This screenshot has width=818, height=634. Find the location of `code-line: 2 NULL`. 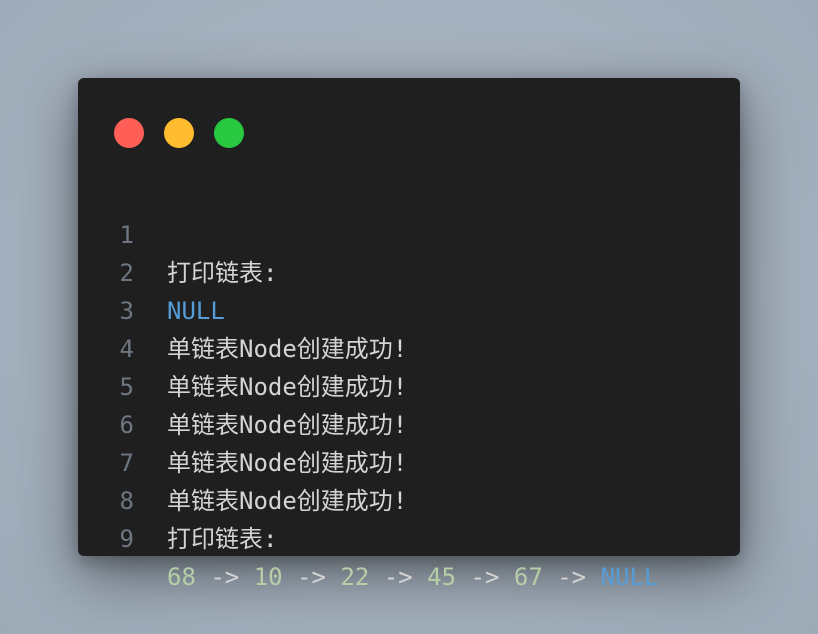

code-line: 2 NULL is located at coordinates (409, 270).